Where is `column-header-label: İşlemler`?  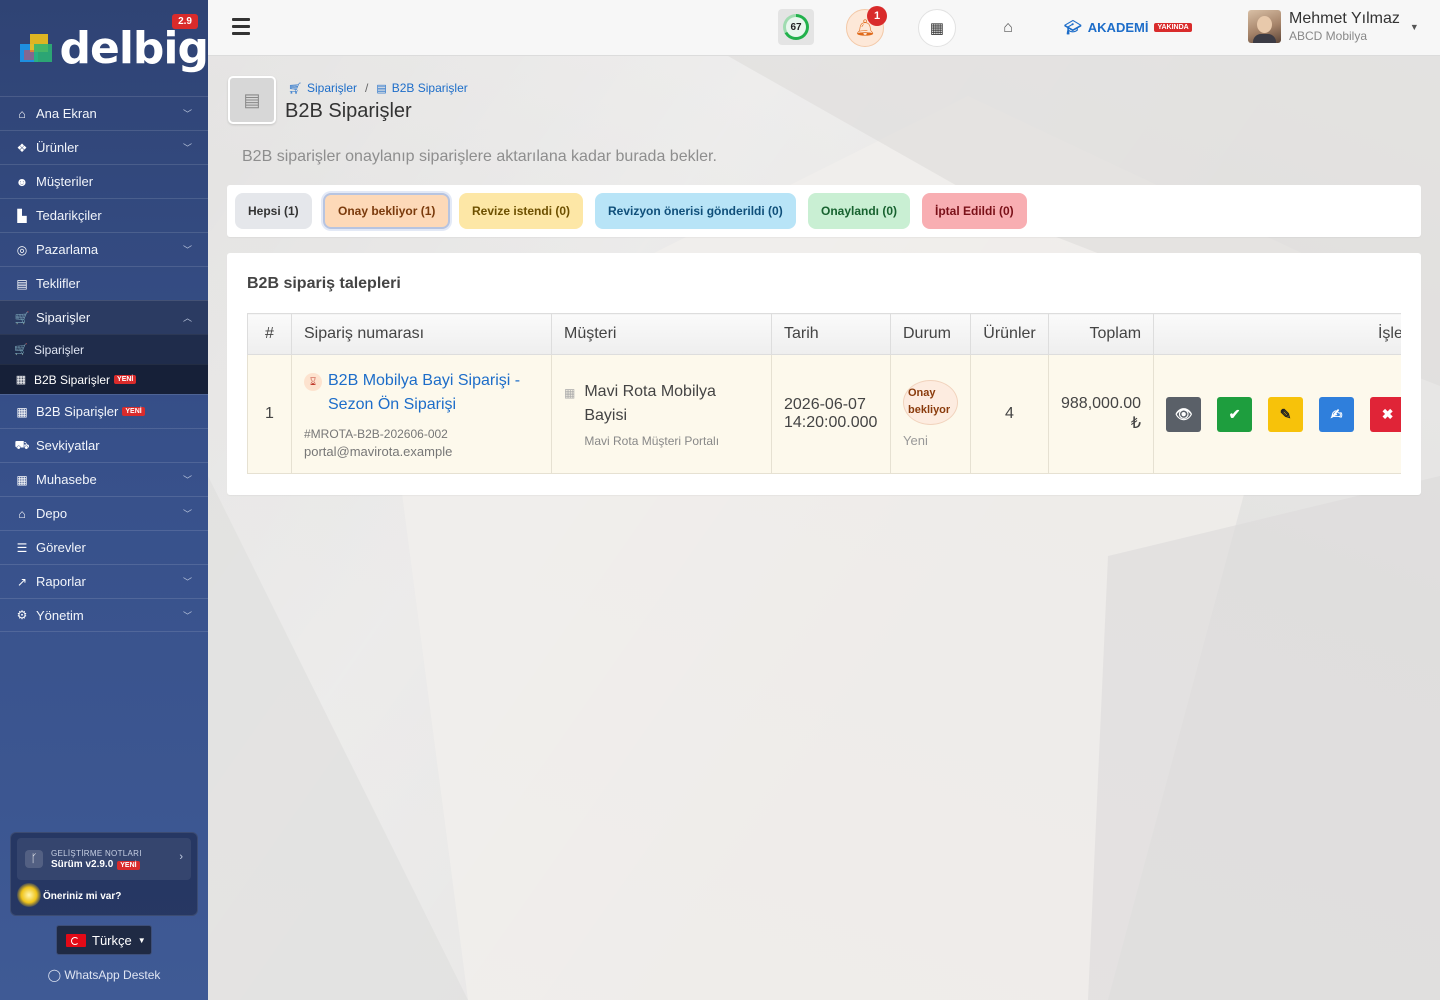 column-header-label: İşlemler is located at coordinates (1389, 333).